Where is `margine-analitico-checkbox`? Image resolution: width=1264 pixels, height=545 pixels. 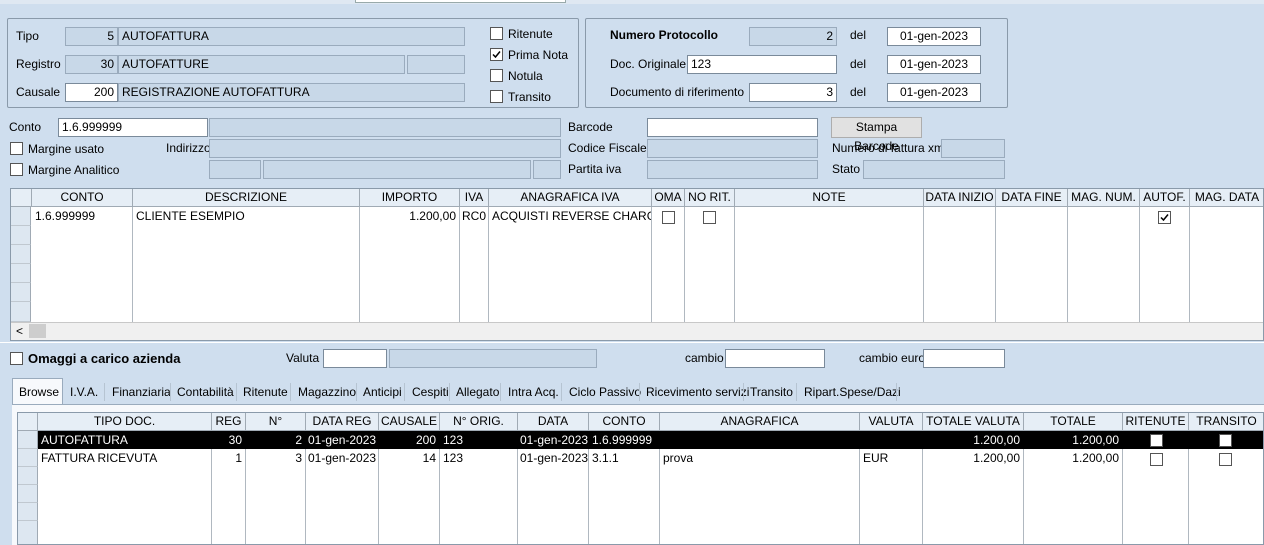
margine-analitico-checkbox is located at coordinates (16, 169).